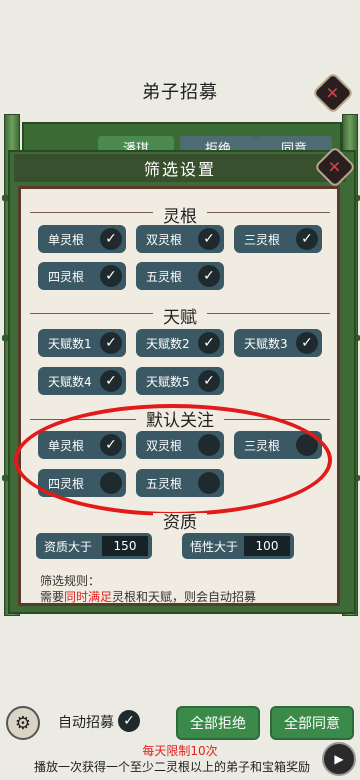 The width and height of the screenshot is (360, 780). I want to click on filter-panel-title: 筛选设置, so click(180, 168).